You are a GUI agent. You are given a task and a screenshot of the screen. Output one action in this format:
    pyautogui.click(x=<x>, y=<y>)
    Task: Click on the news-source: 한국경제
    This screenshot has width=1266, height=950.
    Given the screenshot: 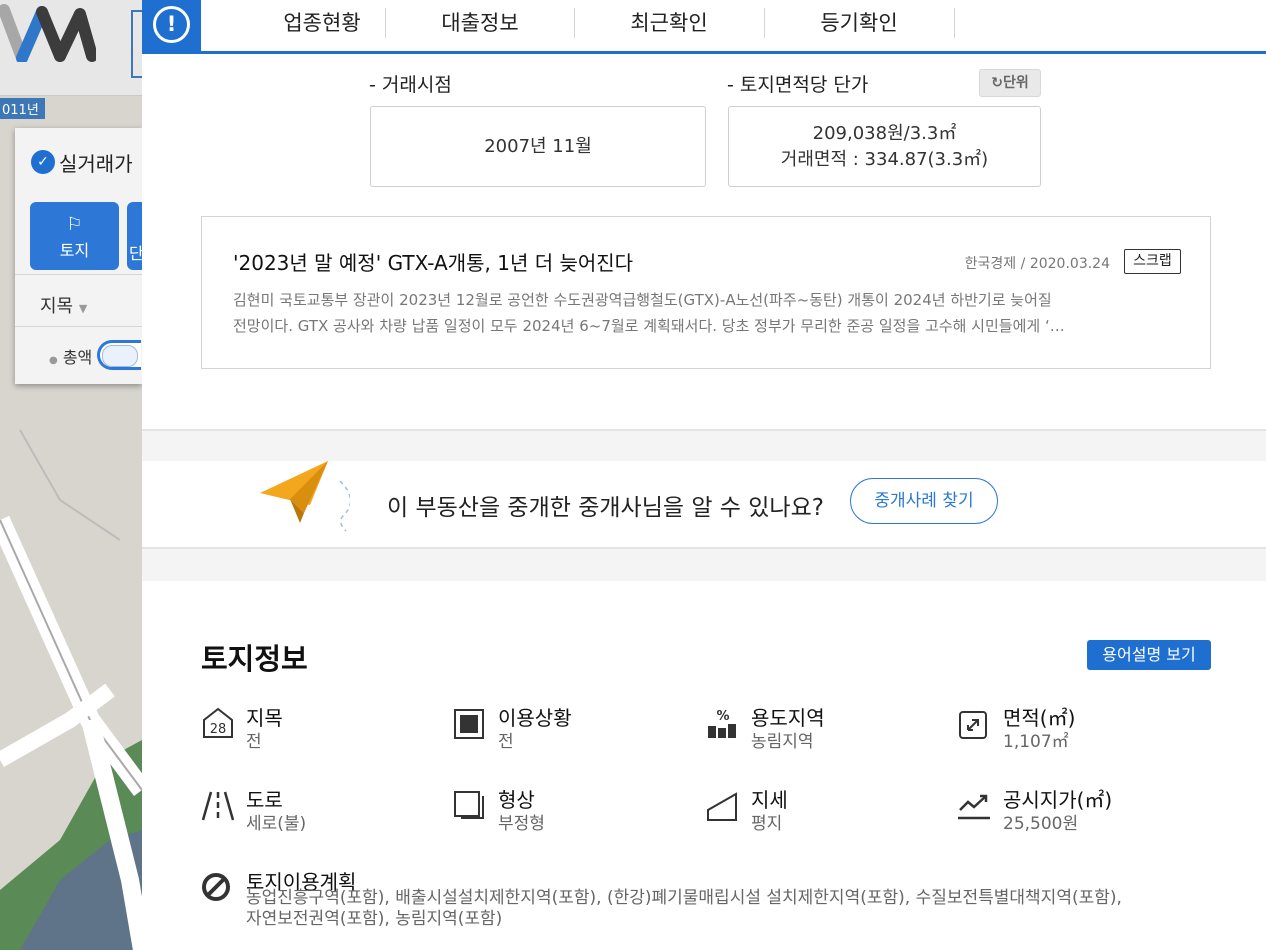 What is the action you would take?
    pyautogui.click(x=990, y=264)
    